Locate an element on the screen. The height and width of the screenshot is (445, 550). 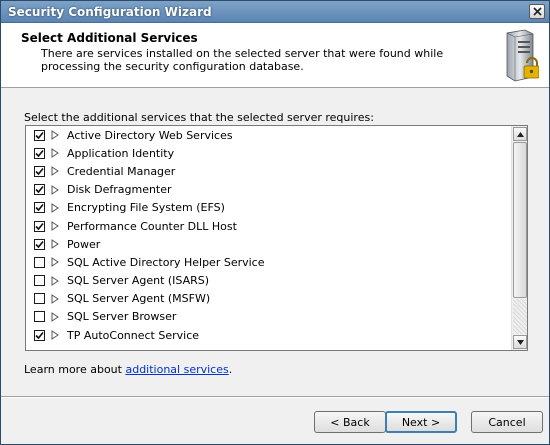
server-lock-icon is located at coordinates (522, 55).